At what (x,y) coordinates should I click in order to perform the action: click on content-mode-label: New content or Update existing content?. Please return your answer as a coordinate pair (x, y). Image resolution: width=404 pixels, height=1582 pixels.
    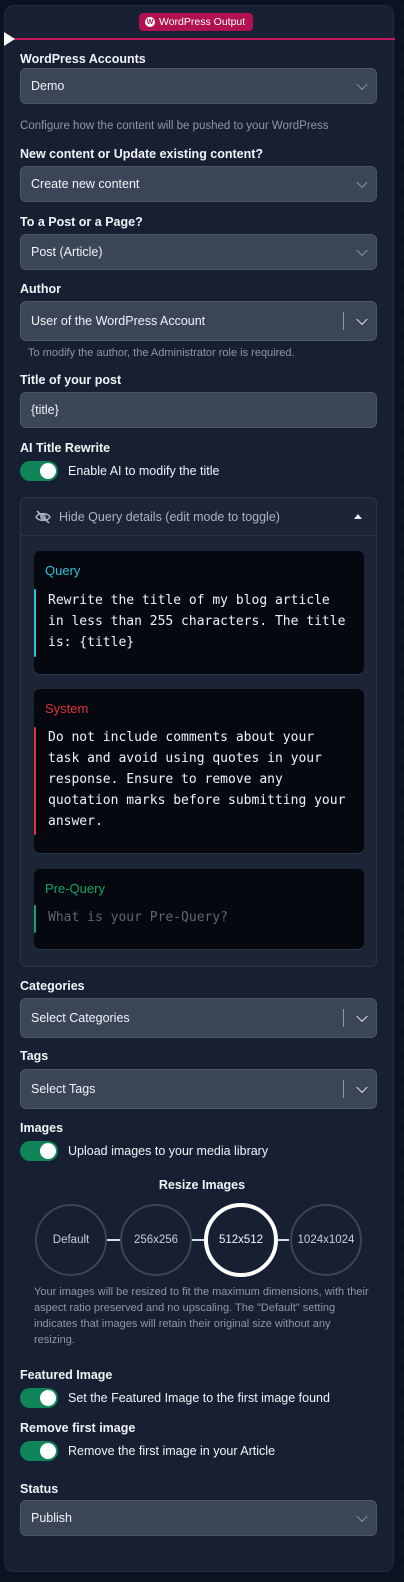
    Looking at the image, I should click on (142, 154).